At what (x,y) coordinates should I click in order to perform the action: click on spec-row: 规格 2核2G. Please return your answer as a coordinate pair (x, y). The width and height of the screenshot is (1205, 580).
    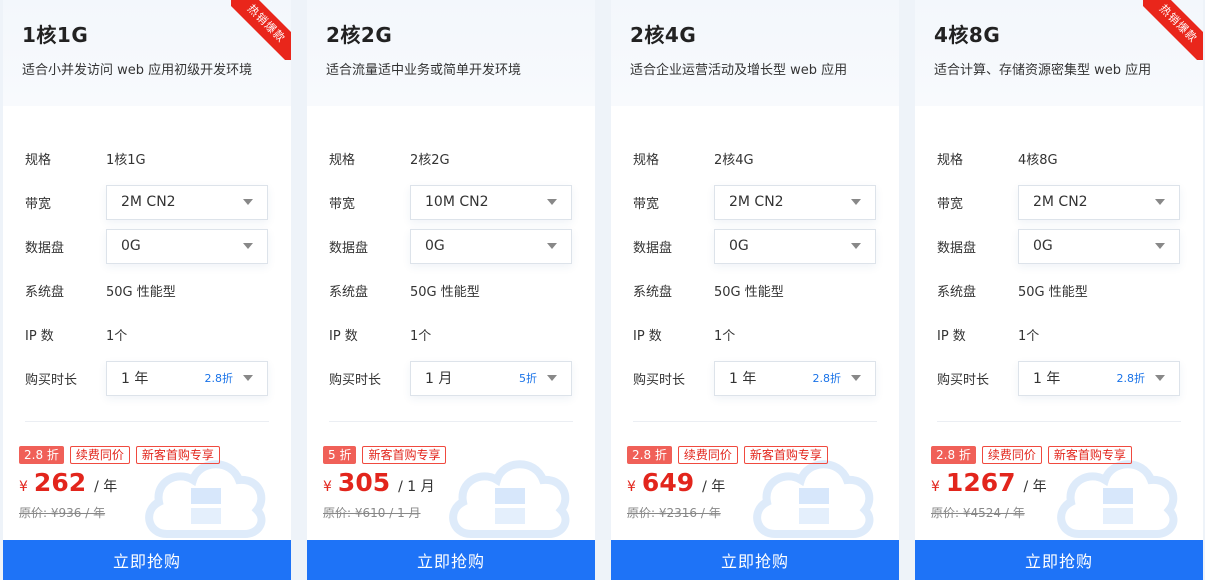
    Looking at the image, I should click on (462, 158).